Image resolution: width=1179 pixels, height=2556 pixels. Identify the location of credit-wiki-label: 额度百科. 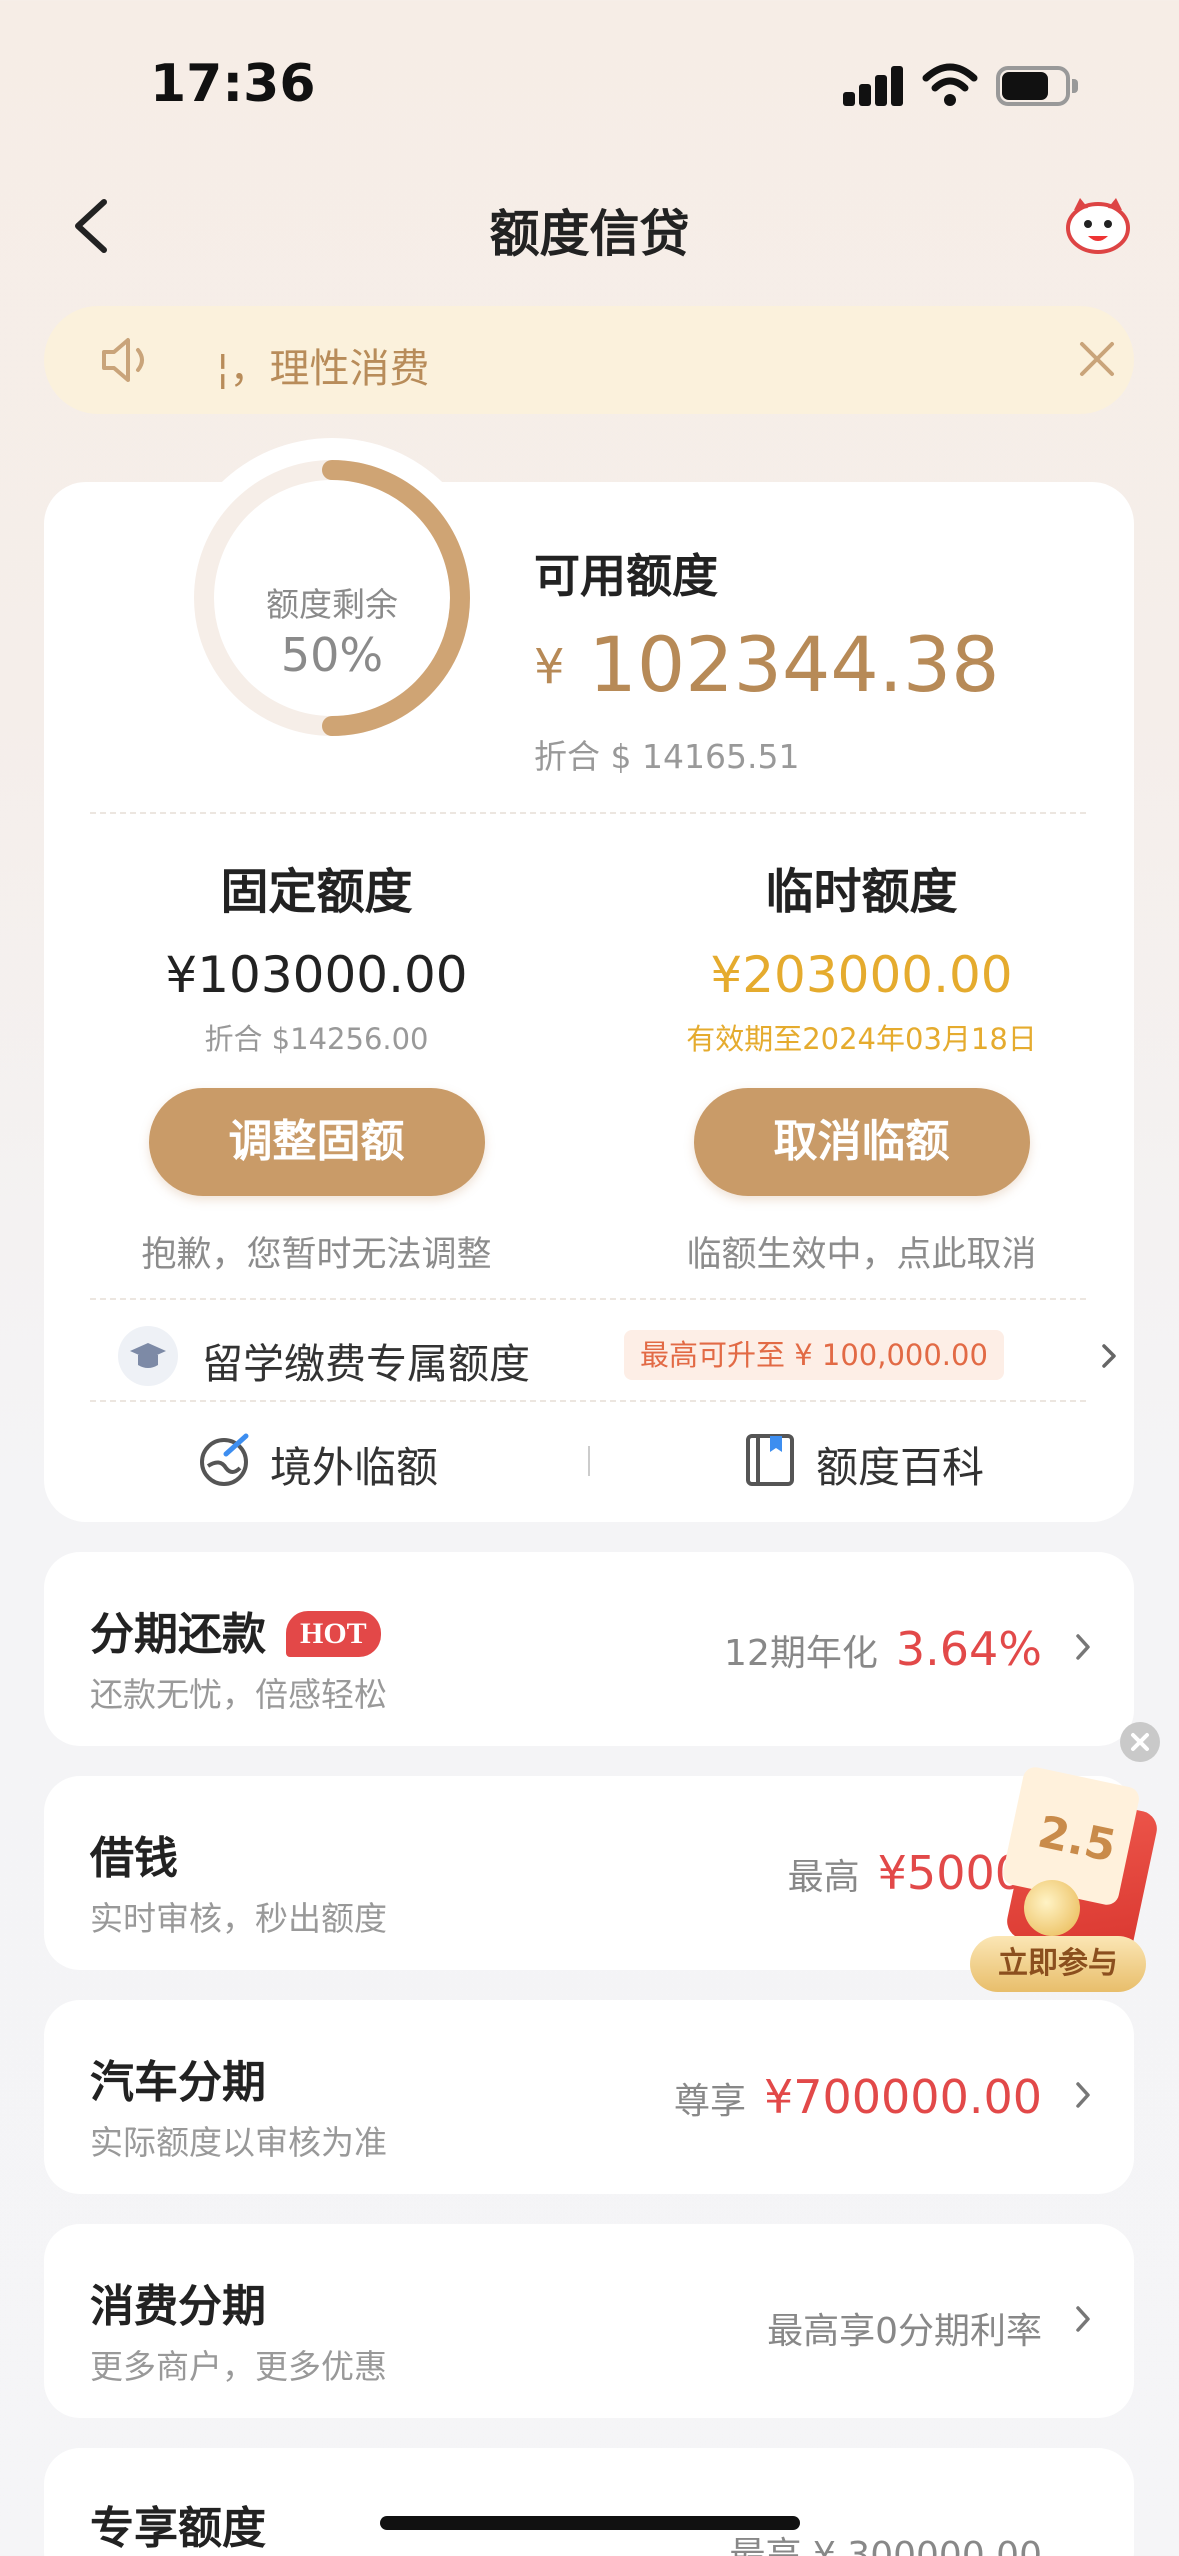
(900, 1467).